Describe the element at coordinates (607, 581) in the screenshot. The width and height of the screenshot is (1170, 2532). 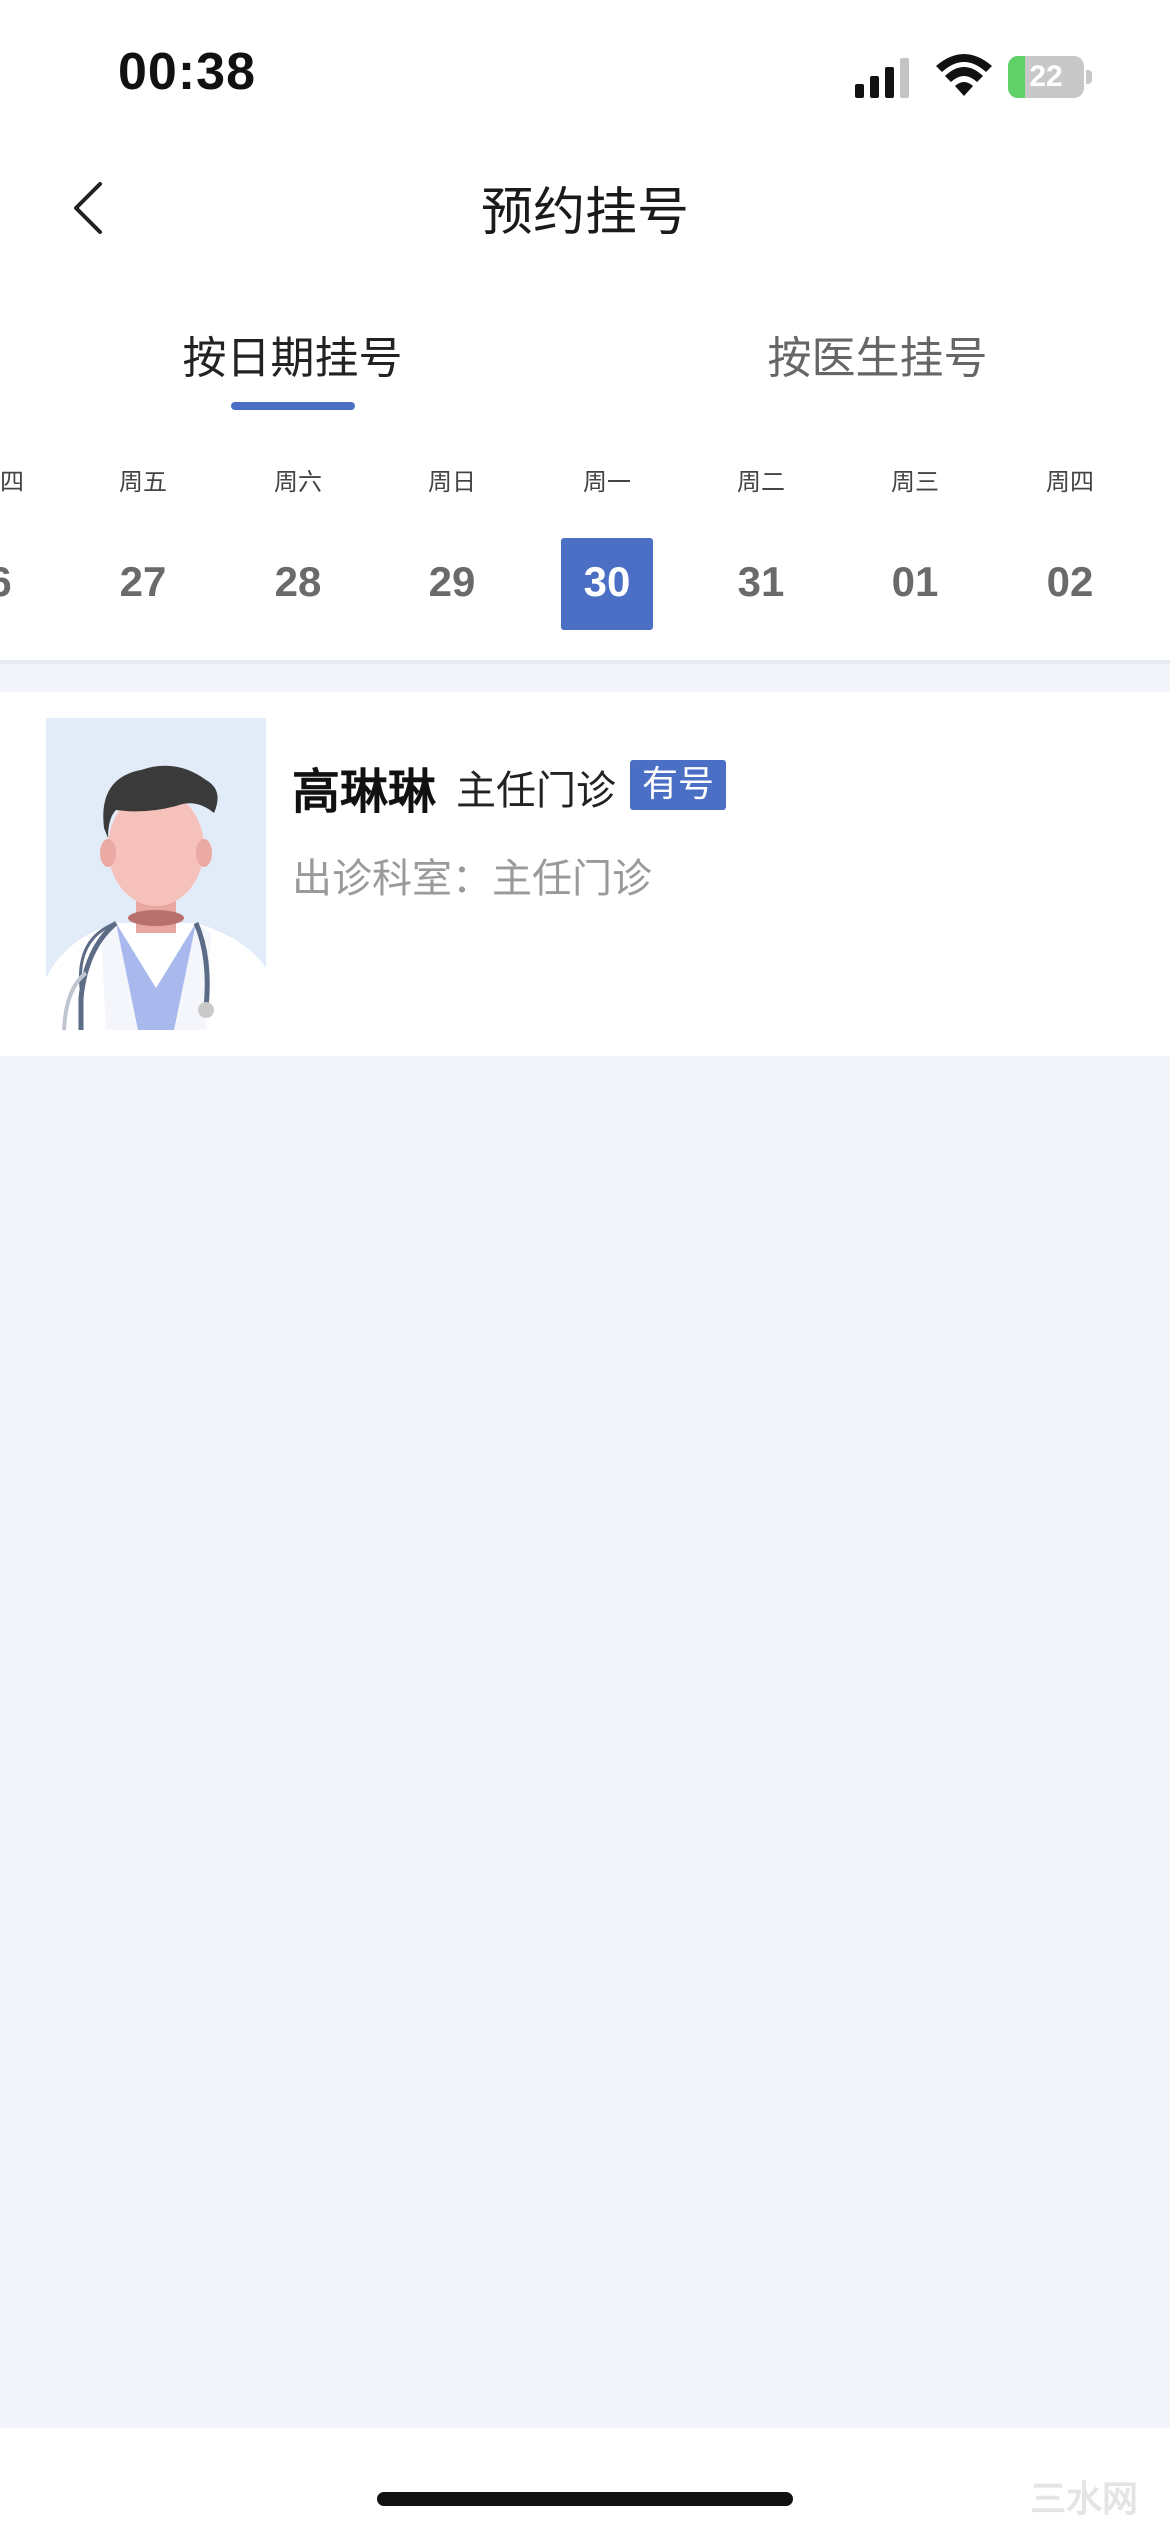
I see `date-day: 30` at that location.